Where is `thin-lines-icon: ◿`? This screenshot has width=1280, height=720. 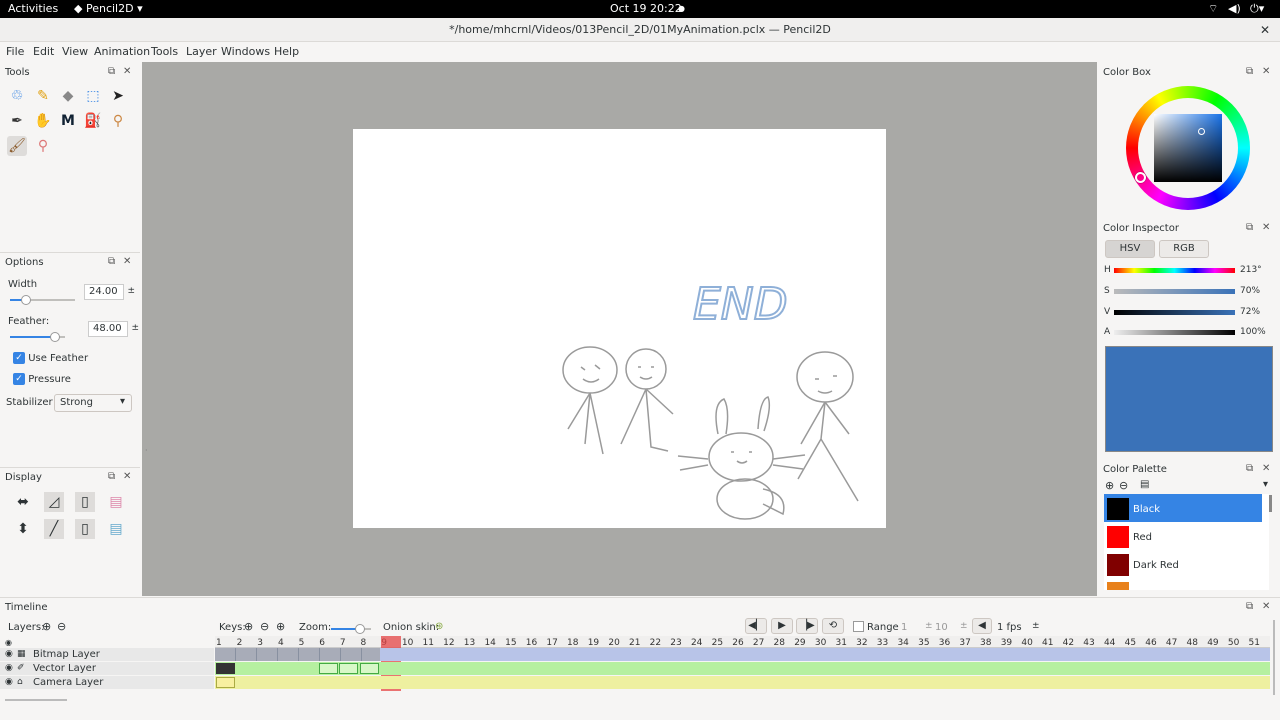
thin-lines-icon: ◿ is located at coordinates (54, 502).